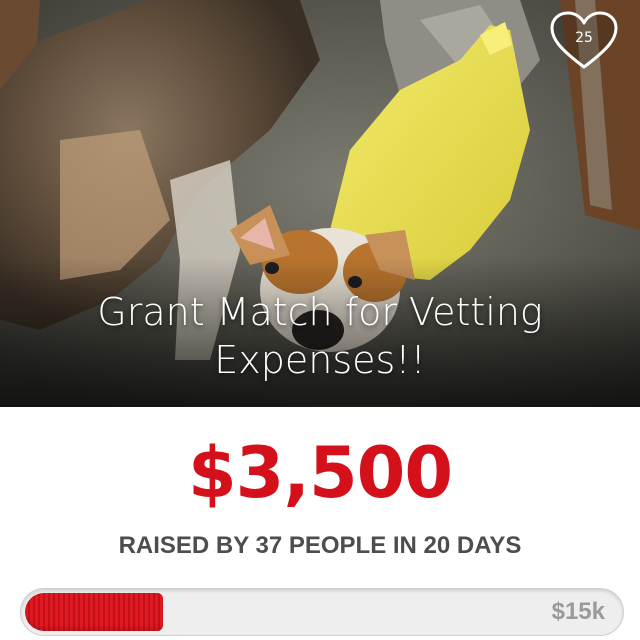  I want to click on campaign-title: Grant Match for Vetting Expenses!!, so click(320, 336).